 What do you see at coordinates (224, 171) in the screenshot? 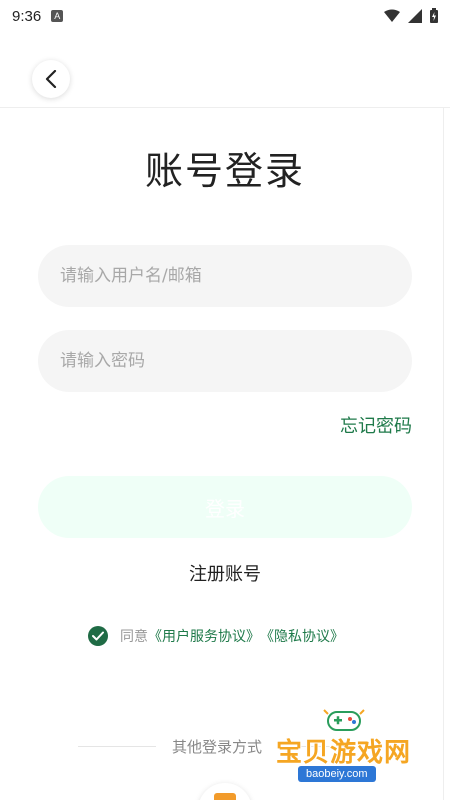
I see `page-title: 账号登录` at bounding box center [224, 171].